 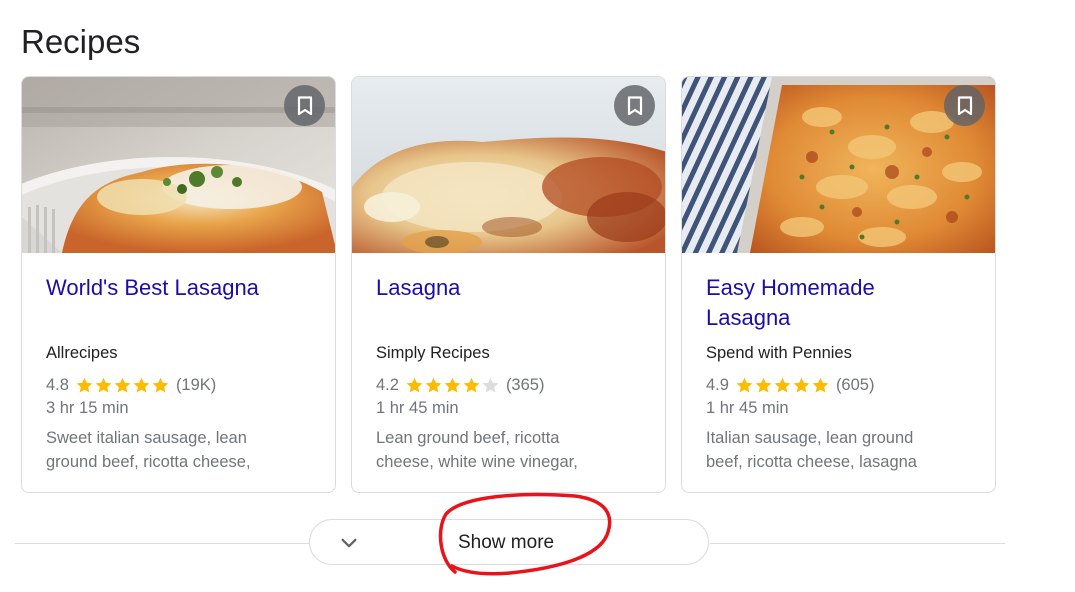 I want to click on ingredients-line: Lean ground beef, ricotta, so click(x=468, y=438).